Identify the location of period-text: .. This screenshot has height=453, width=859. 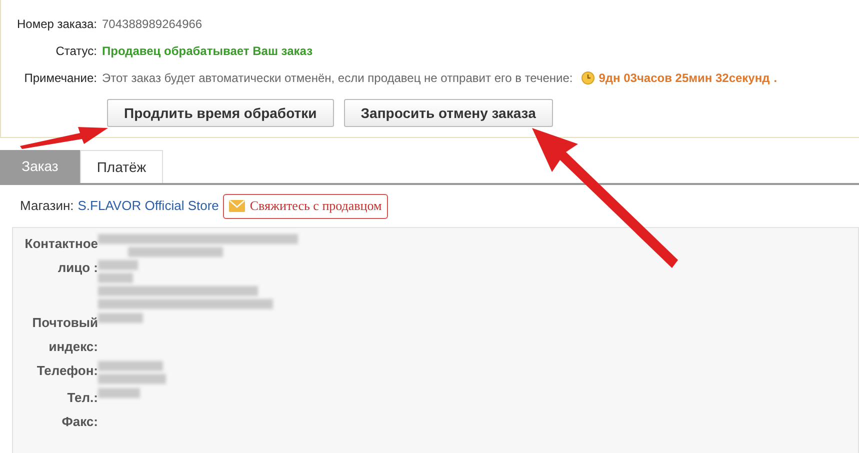
(776, 78).